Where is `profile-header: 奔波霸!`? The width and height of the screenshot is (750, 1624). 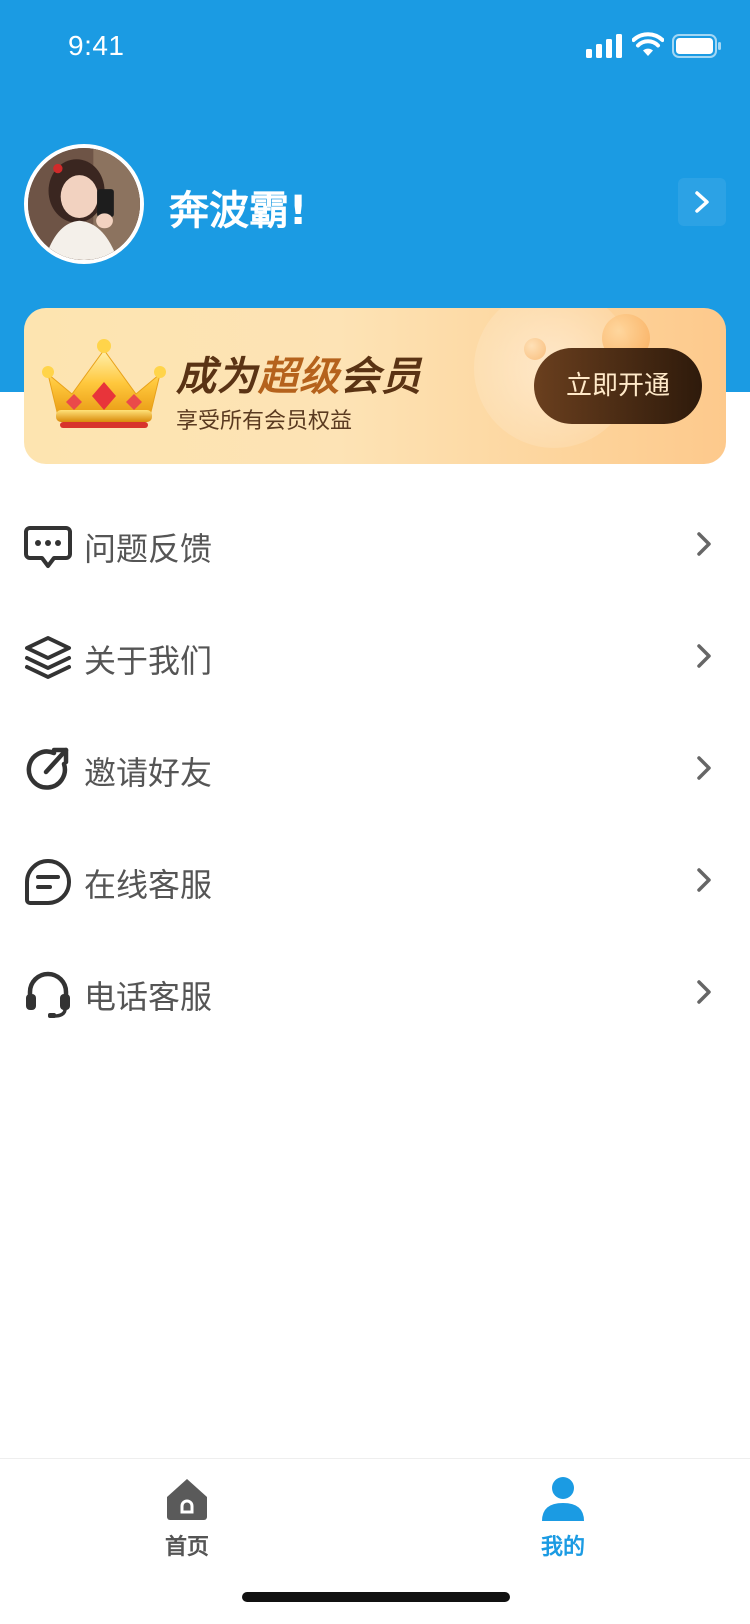 profile-header: 奔波霸! is located at coordinates (375, 204).